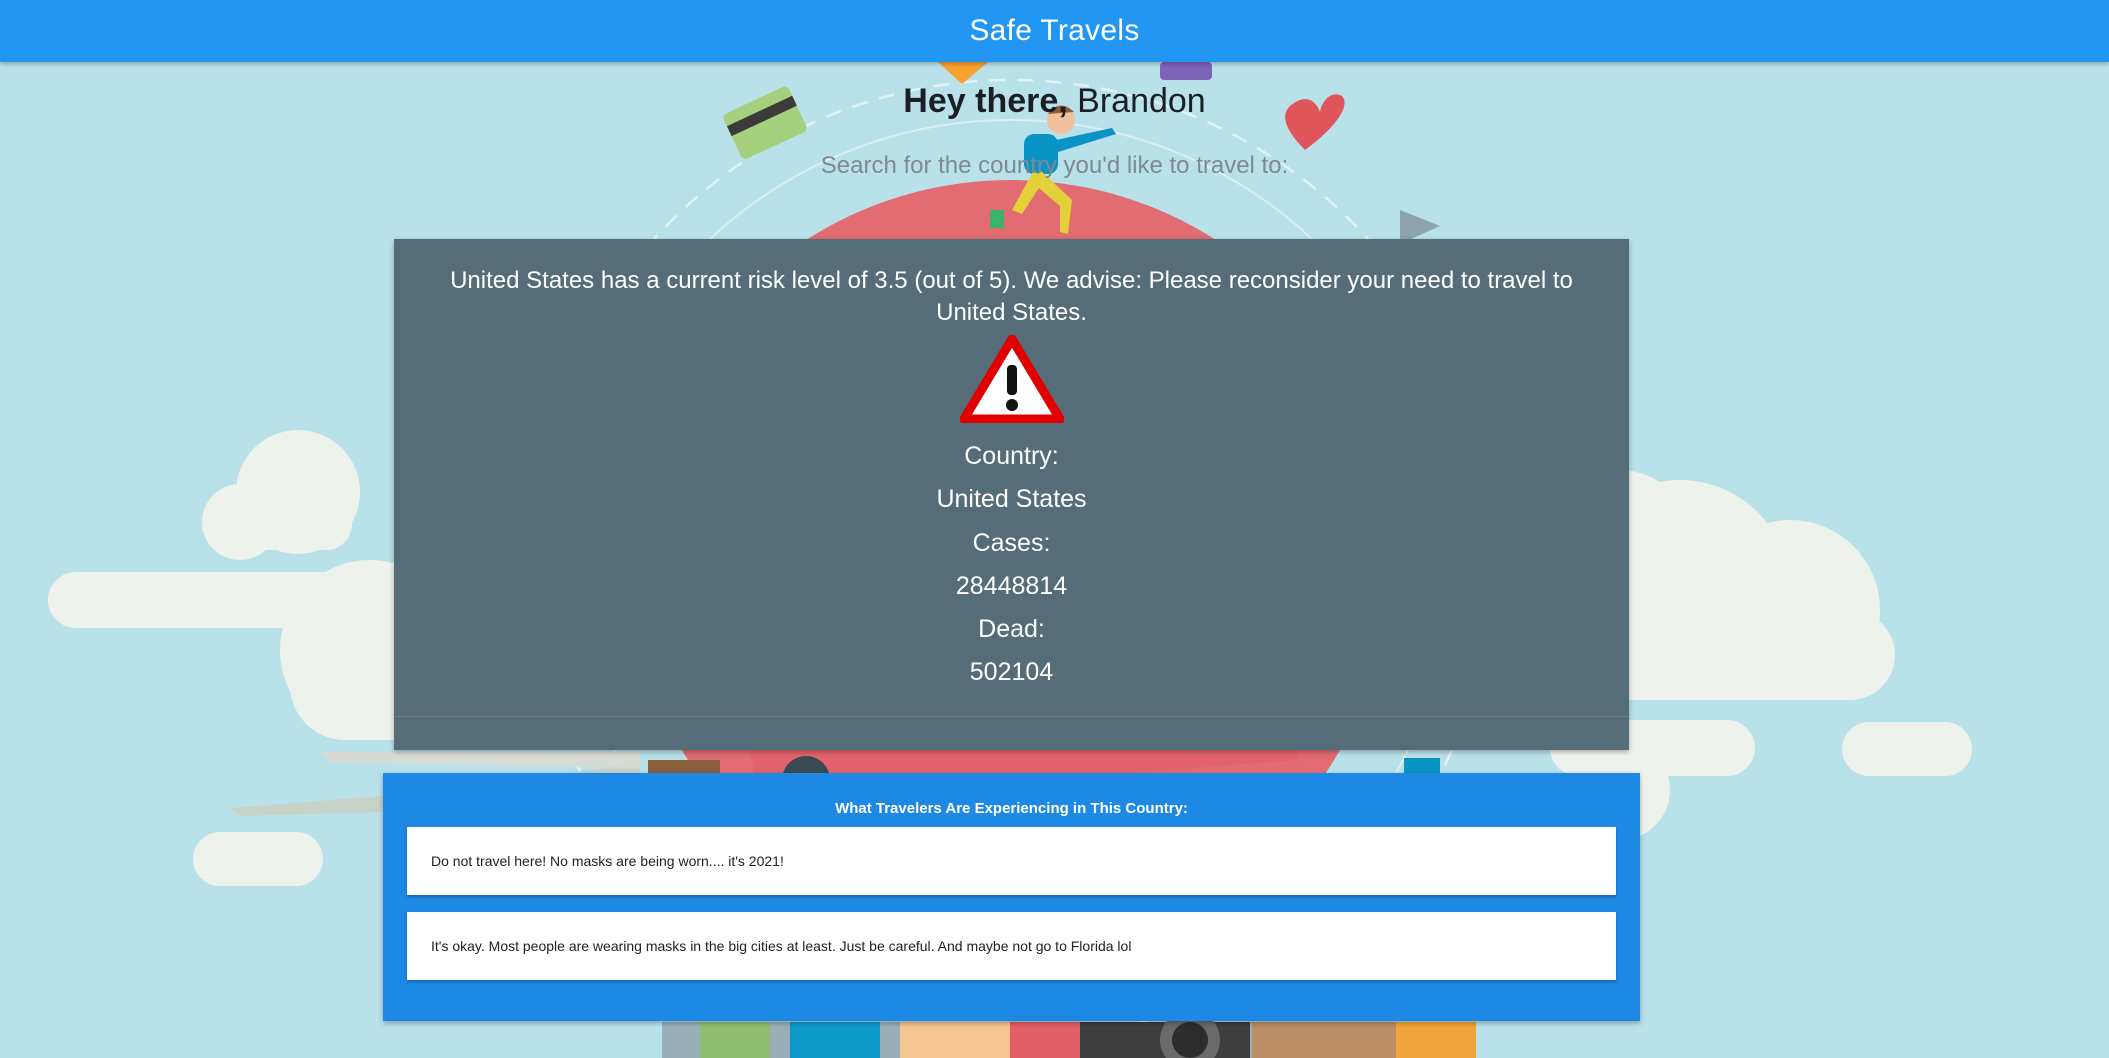 This screenshot has width=2109, height=1058. I want to click on navbar: Safe Travels, so click(1054, 31).